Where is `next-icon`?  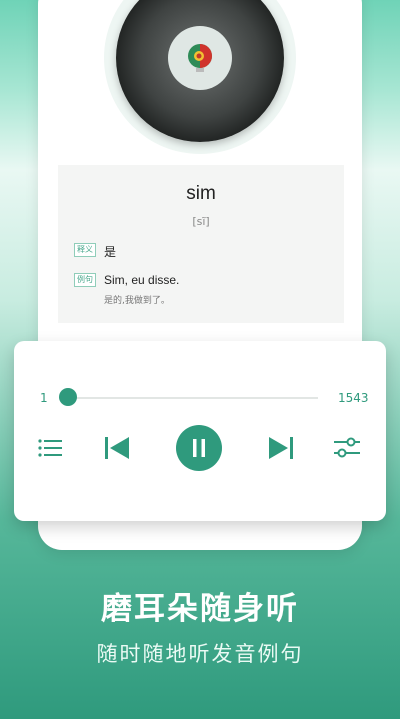
next-icon is located at coordinates (281, 448).